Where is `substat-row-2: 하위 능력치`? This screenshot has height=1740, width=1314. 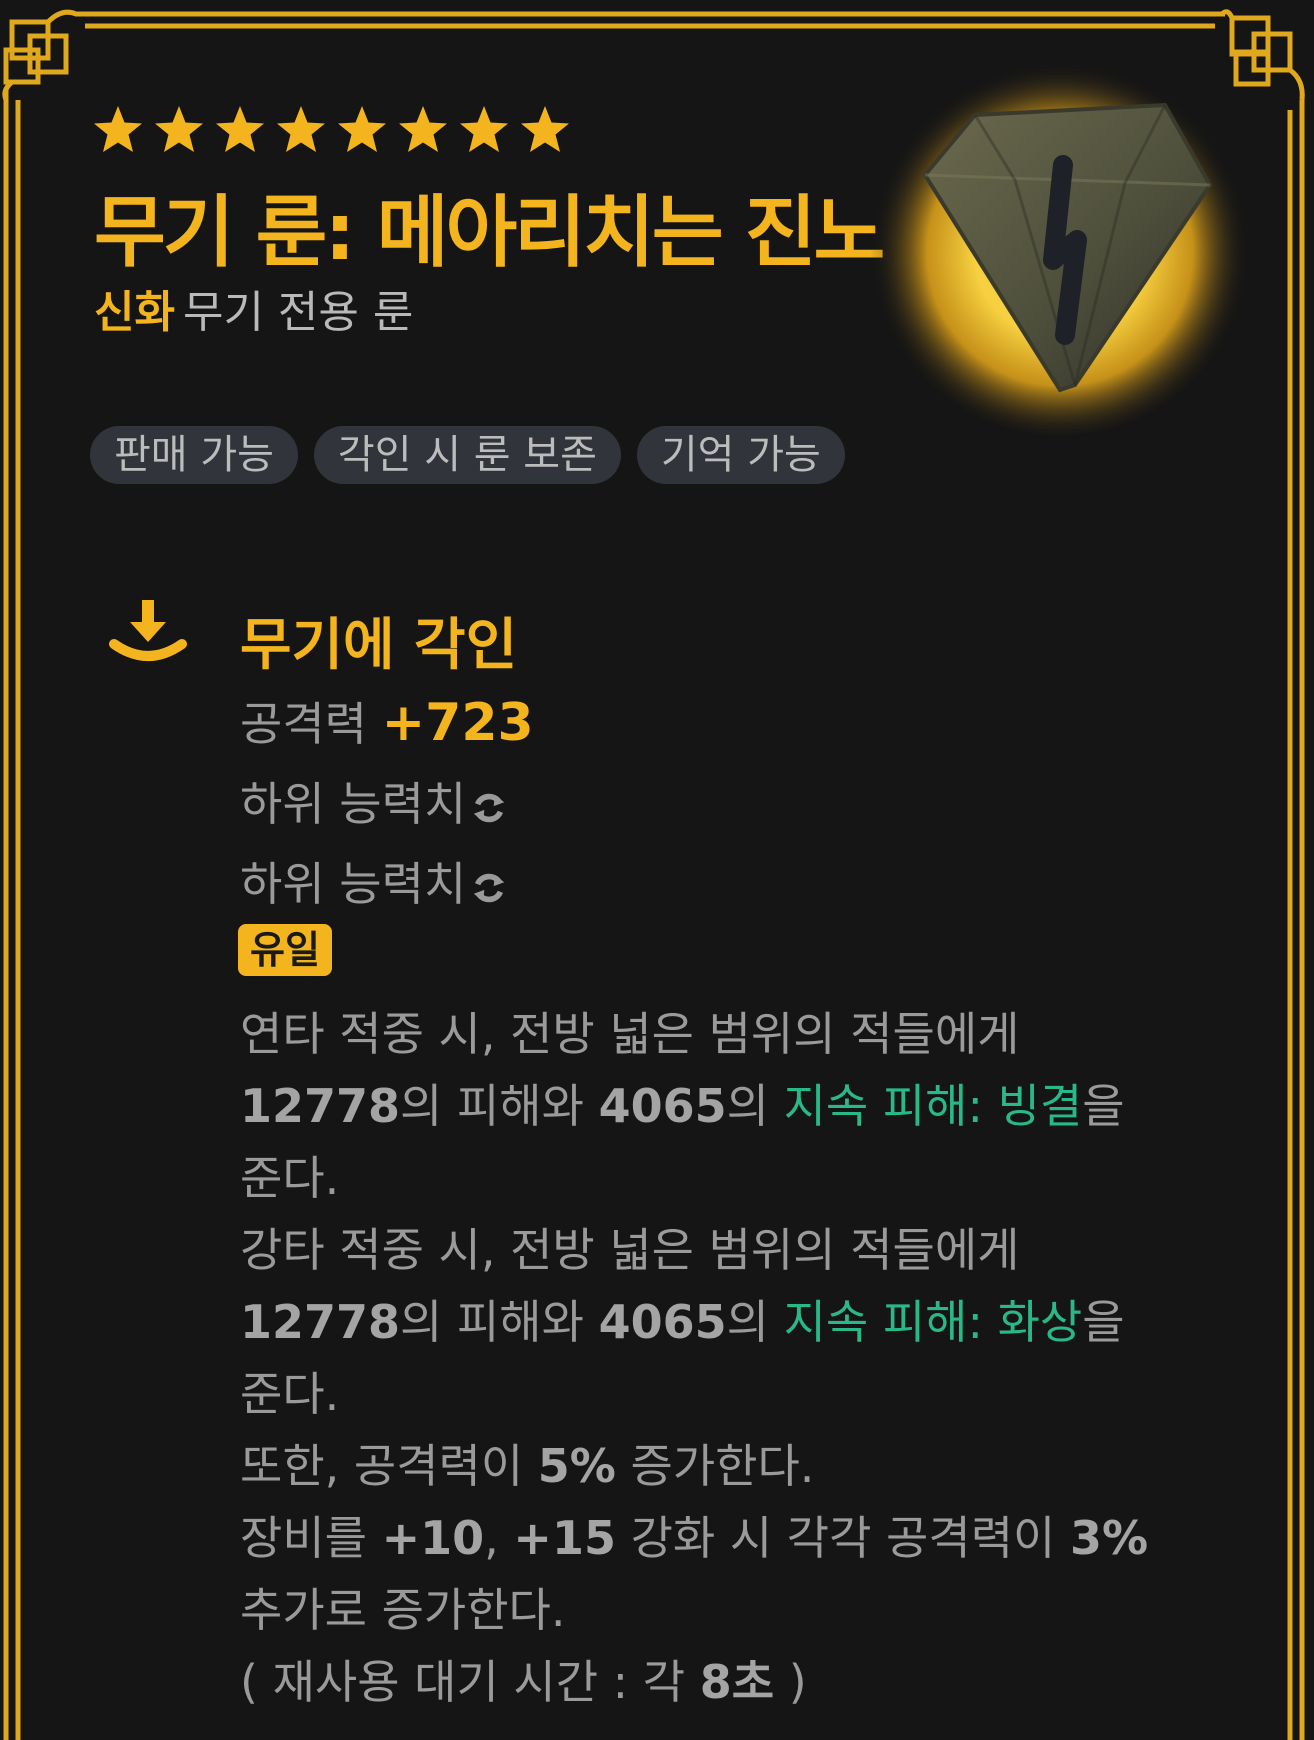 substat-row-2: 하위 능력치 is located at coordinates (374, 881).